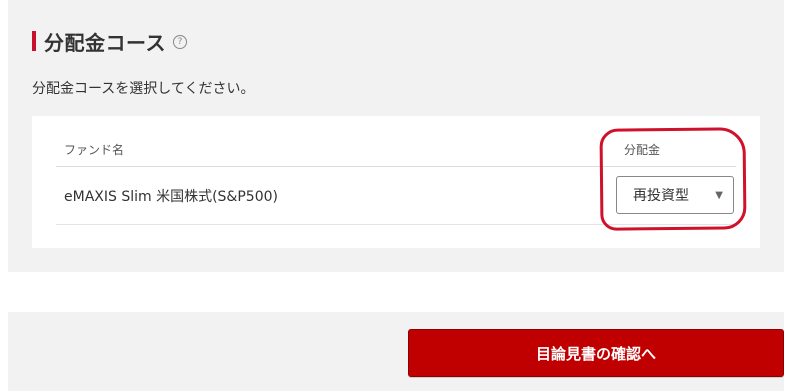 This screenshot has width=792, height=391. What do you see at coordinates (143, 89) in the screenshot?
I see `section-description: 分配金コースを選択してください。` at bounding box center [143, 89].